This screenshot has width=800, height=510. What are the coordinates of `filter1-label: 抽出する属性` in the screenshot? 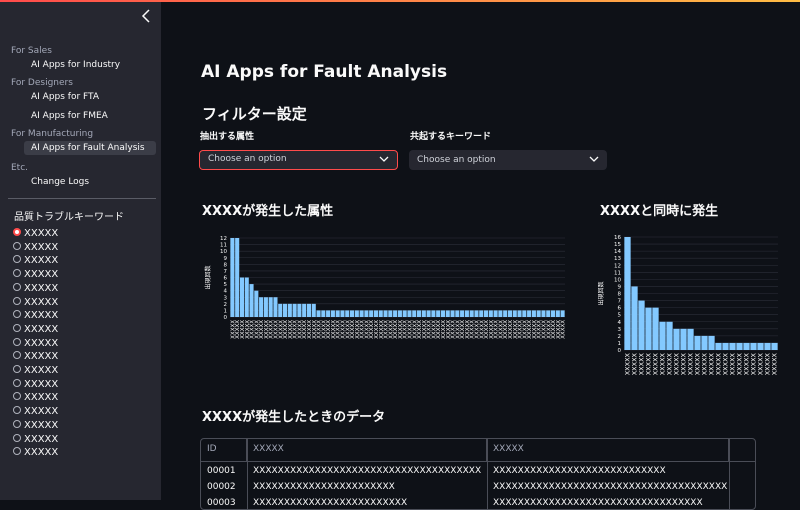 It's located at (227, 137).